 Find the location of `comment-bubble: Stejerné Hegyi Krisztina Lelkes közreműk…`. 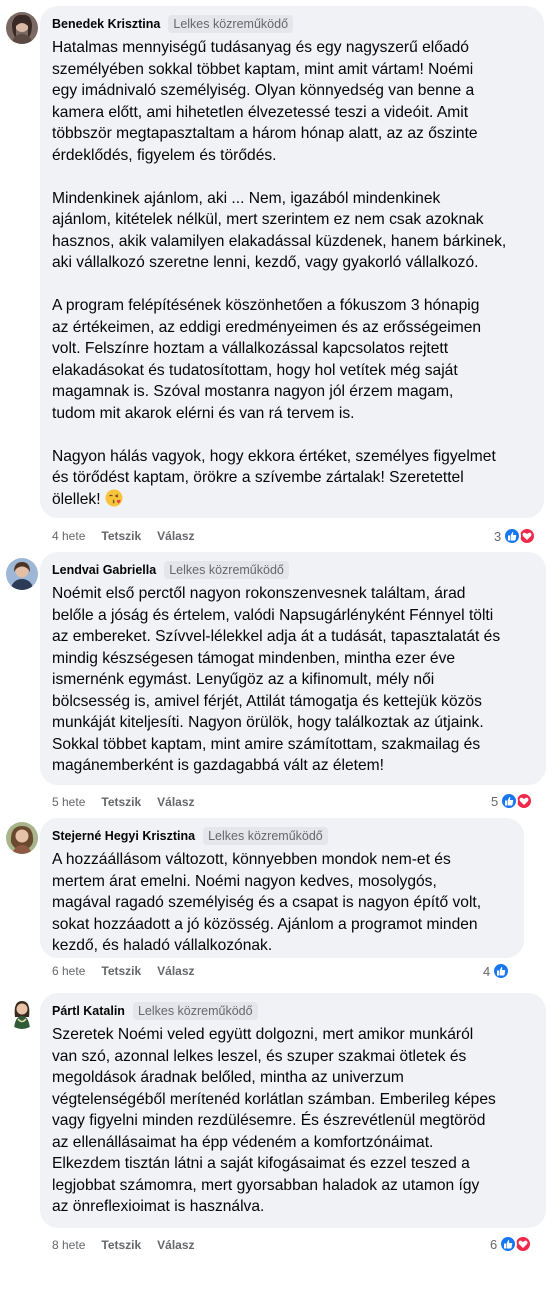

comment-bubble: Stejerné Hegyi Krisztina Lelkes közreműk… is located at coordinates (282, 888).